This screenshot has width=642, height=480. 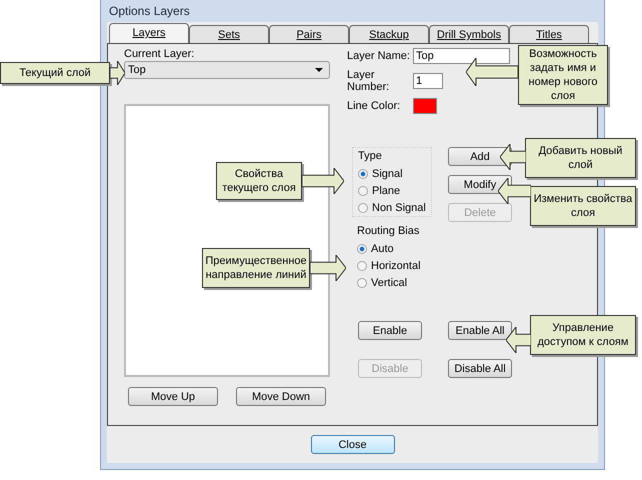 What do you see at coordinates (425, 106) in the screenshot?
I see `color-swatch` at bounding box center [425, 106].